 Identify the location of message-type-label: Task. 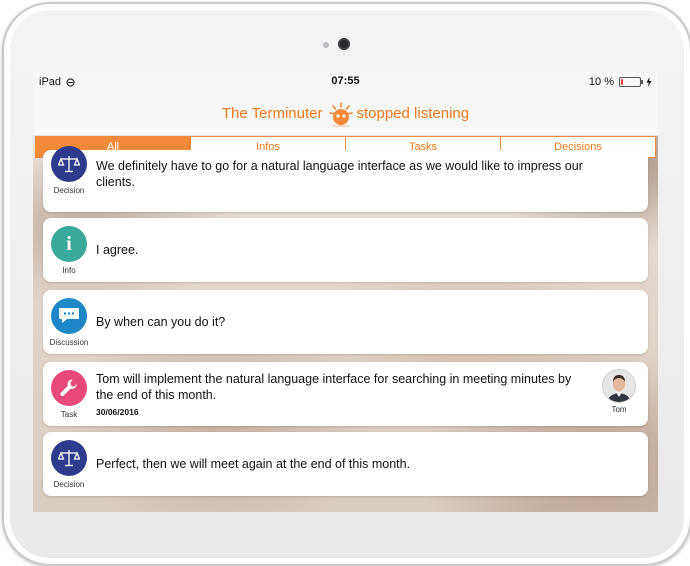
(69, 414).